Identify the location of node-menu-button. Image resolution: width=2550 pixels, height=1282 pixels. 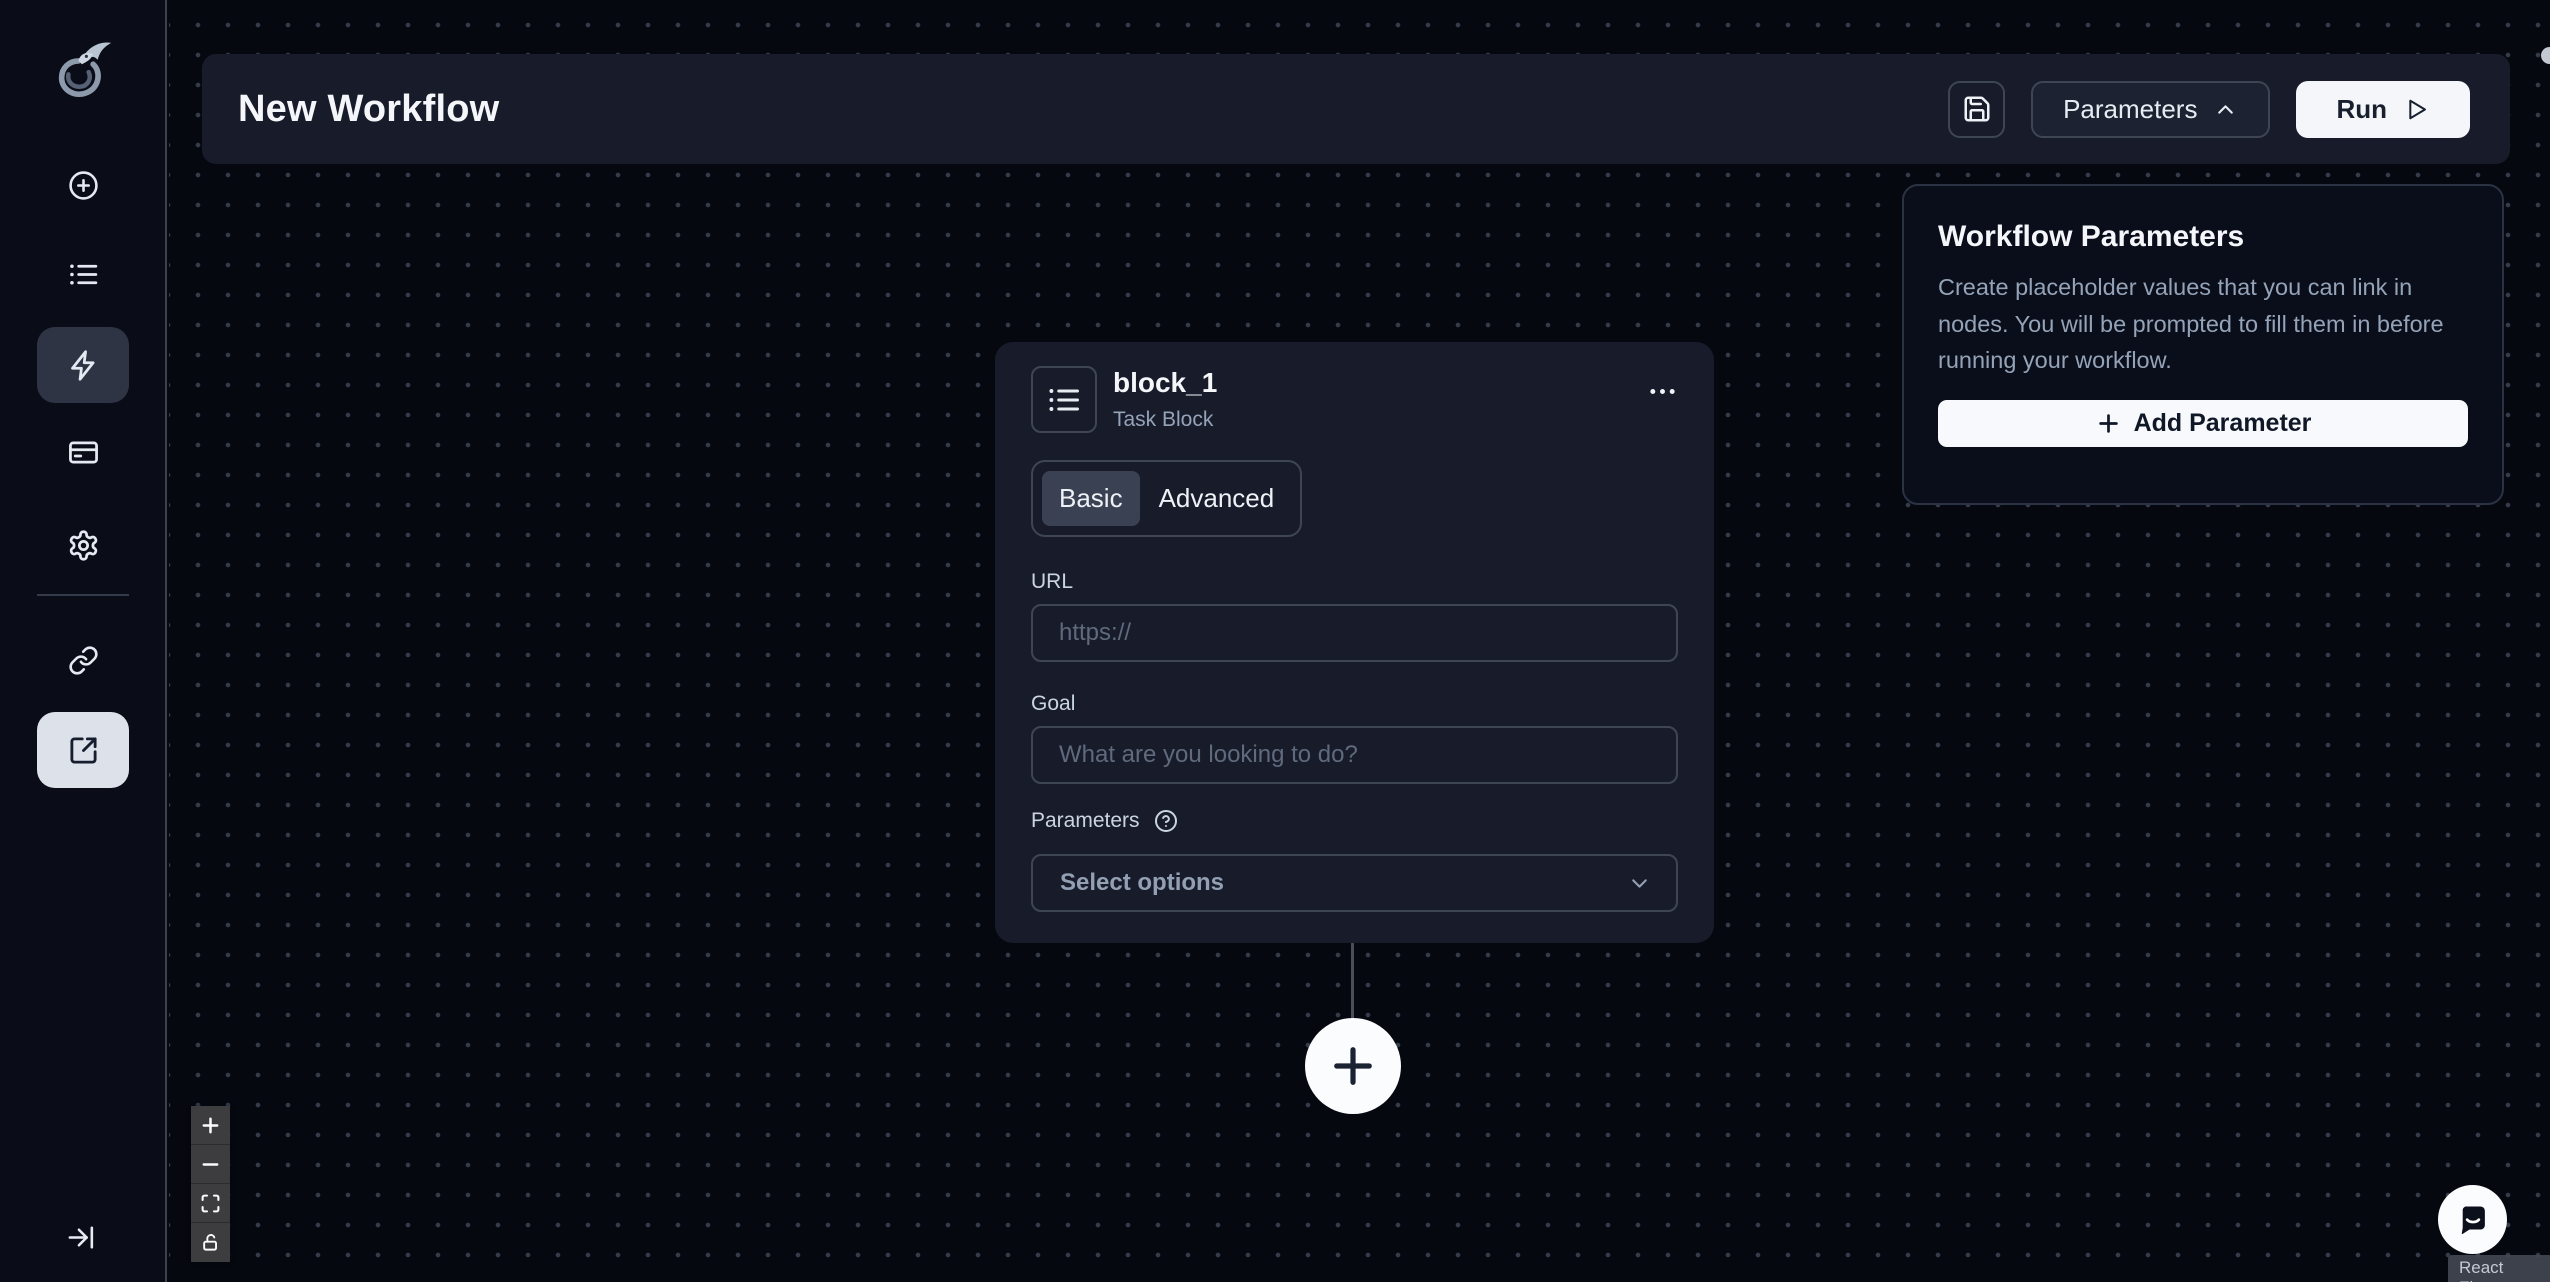
(1662, 386).